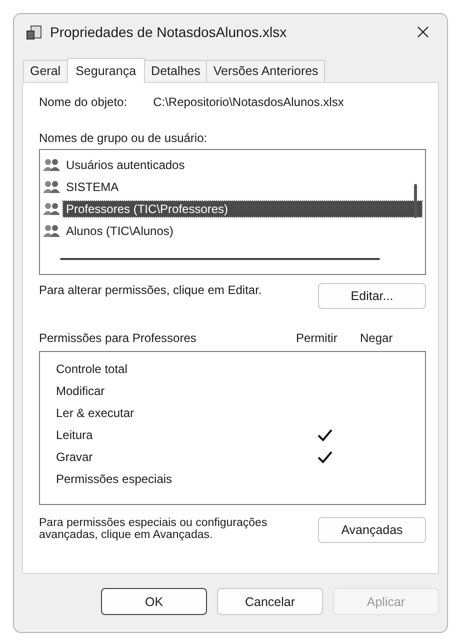 This screenshot has width=460, height=642. What do you see at coordinates (423, 32) in the screenshot?
I see `close-icon` at bounding box center [423, 32].